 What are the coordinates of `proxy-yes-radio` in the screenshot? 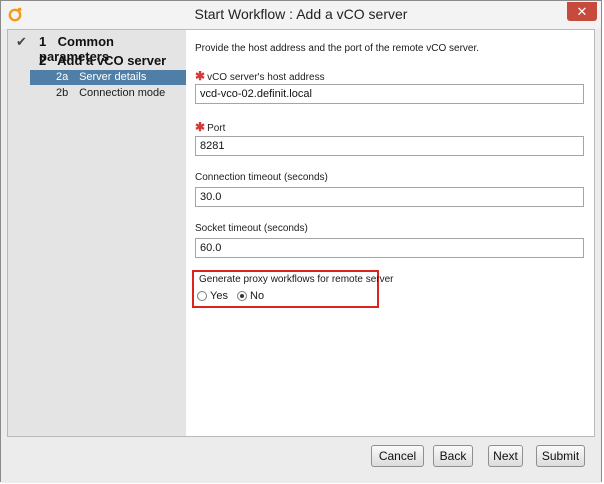 It's located at (202, 296).